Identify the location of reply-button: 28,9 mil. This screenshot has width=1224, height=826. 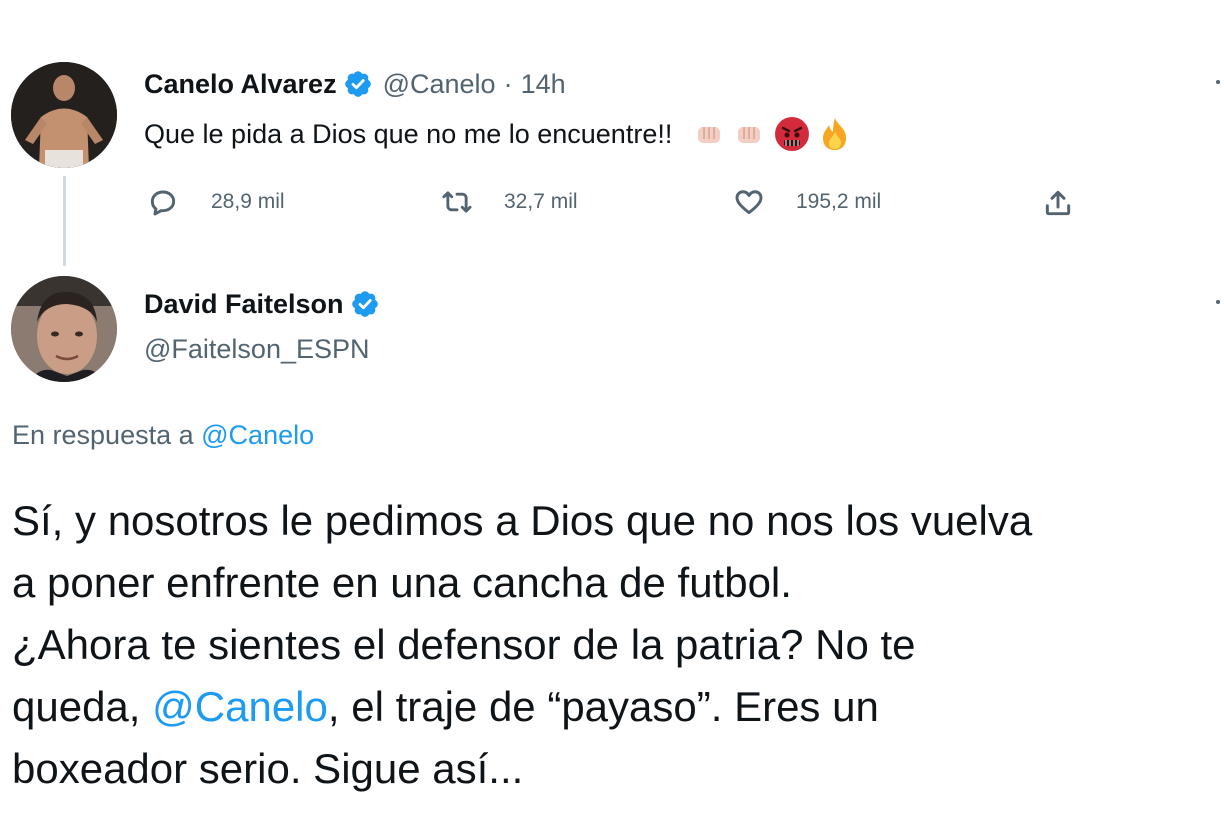
(216, 202).